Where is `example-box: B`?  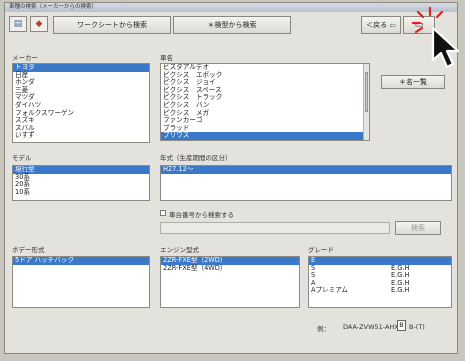
example-box: B is located at coordinates (401, 325).